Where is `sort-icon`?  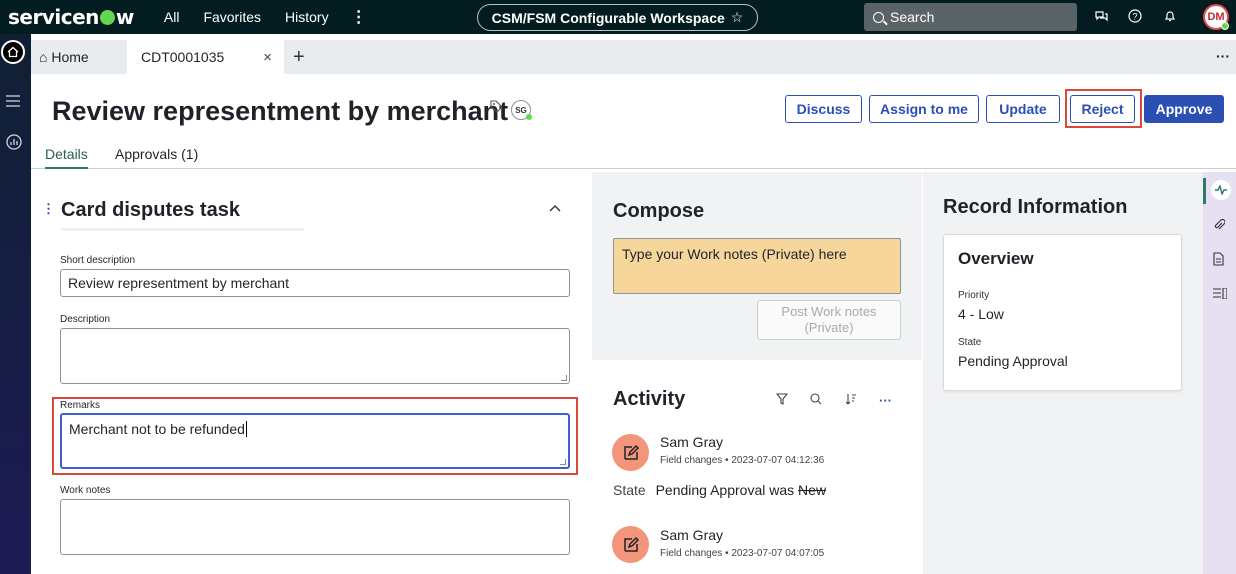
sort-icon is located at coordinates (851, 400).